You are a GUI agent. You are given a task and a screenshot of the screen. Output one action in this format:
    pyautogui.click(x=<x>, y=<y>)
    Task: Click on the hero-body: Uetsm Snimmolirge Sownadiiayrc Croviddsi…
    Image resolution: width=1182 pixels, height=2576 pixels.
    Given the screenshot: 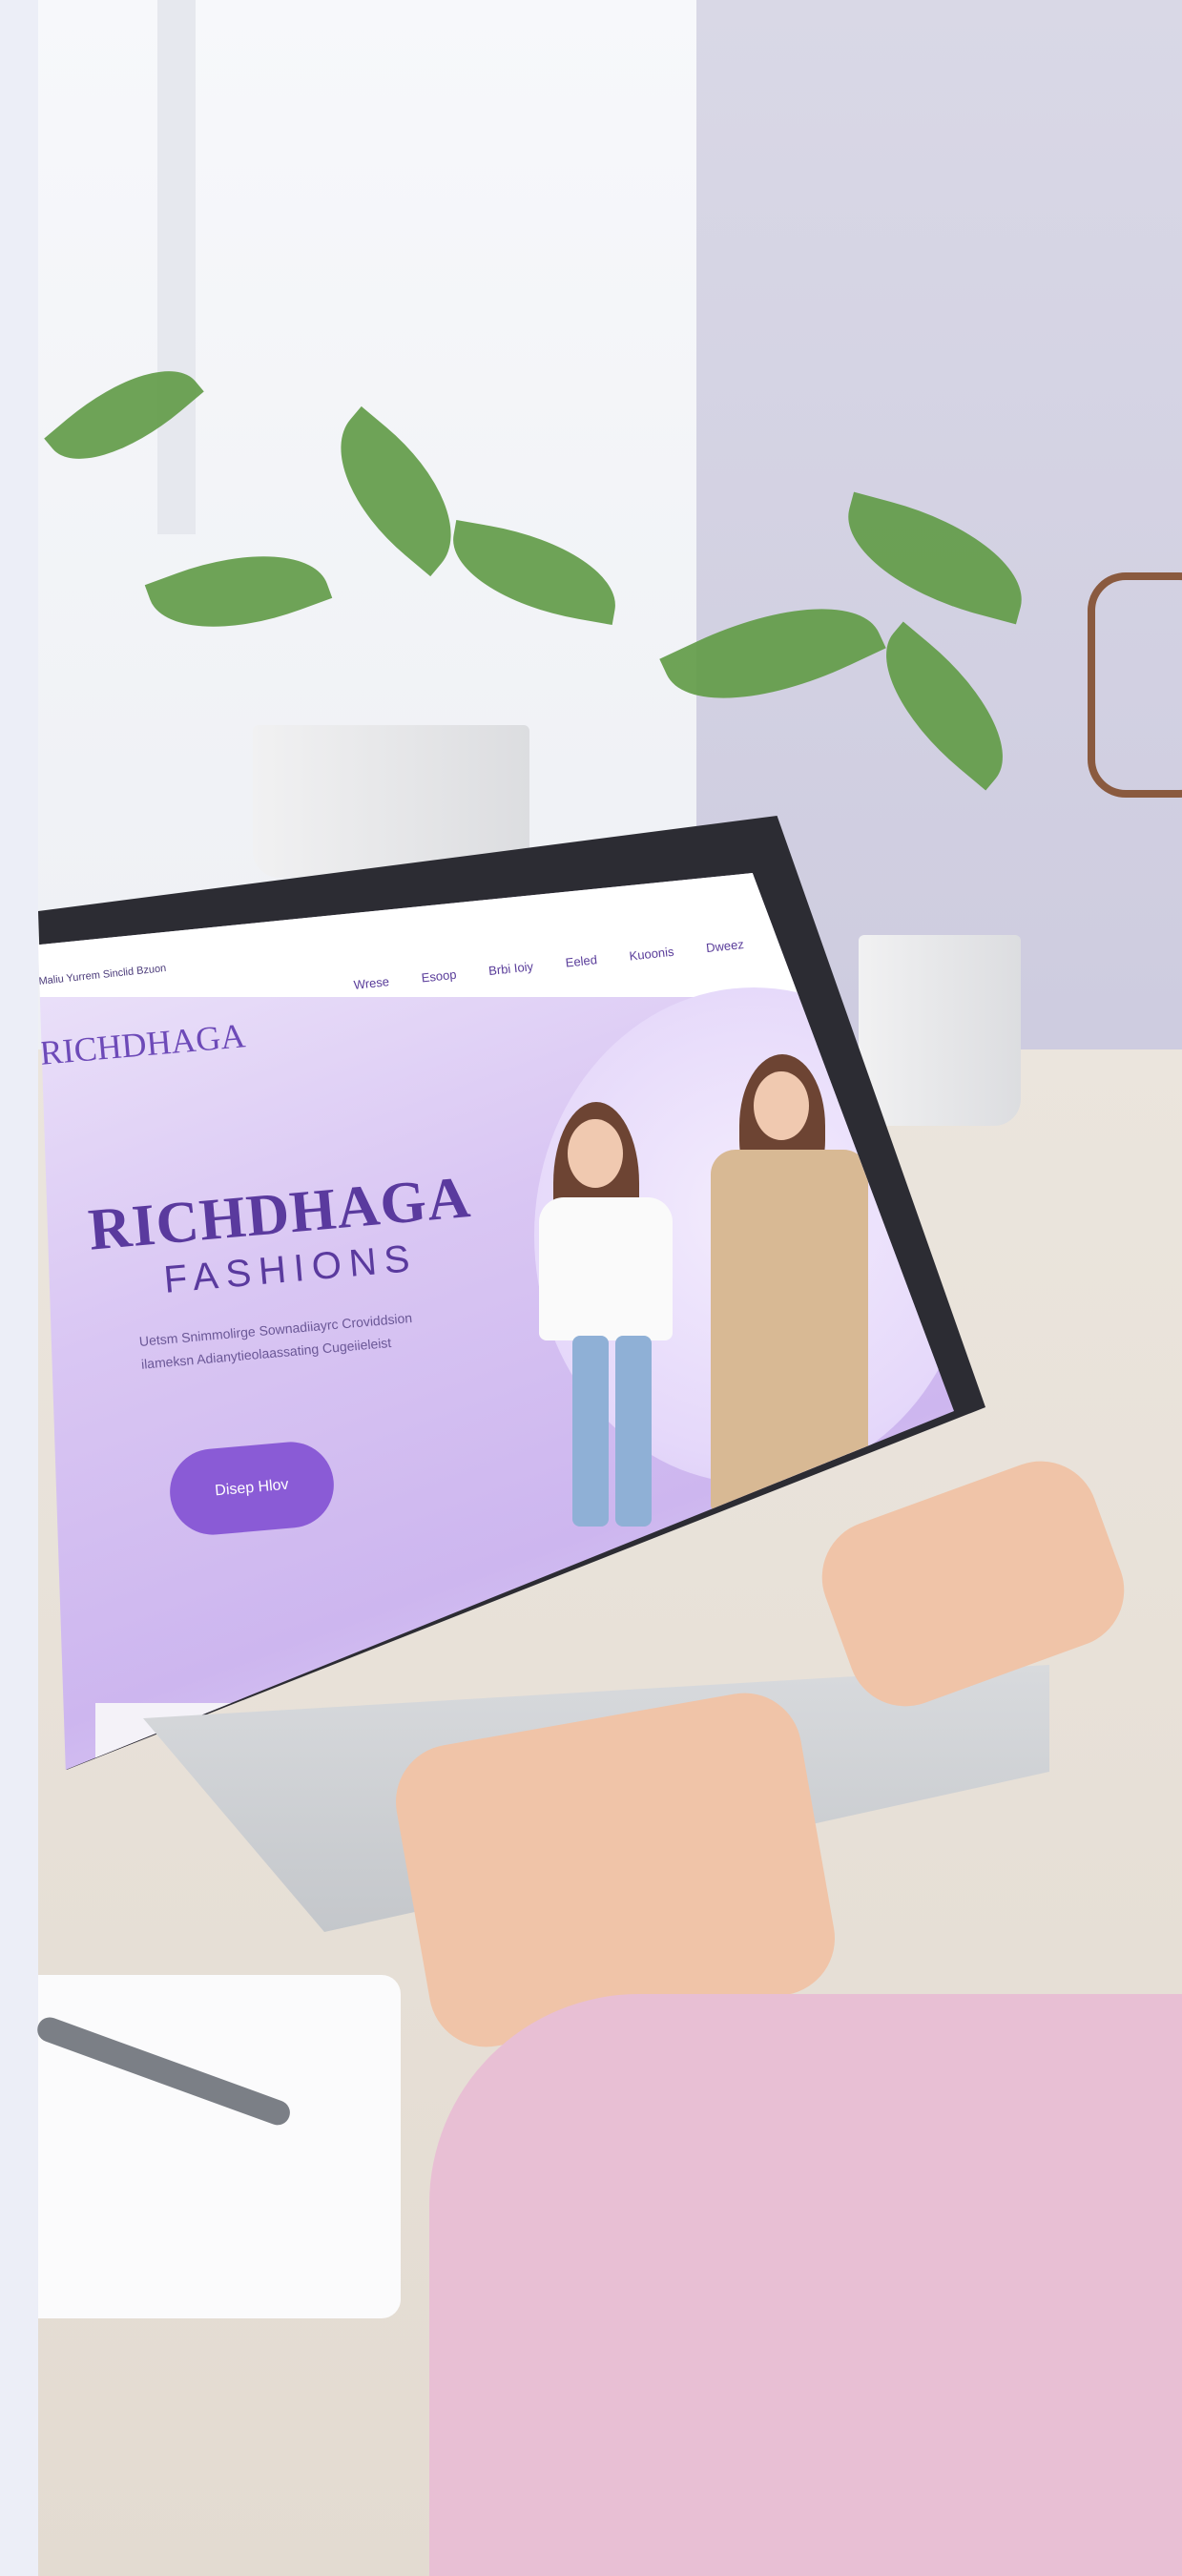 What is the action you would take?
    pyautogui.click(x=312, y=1339)
    